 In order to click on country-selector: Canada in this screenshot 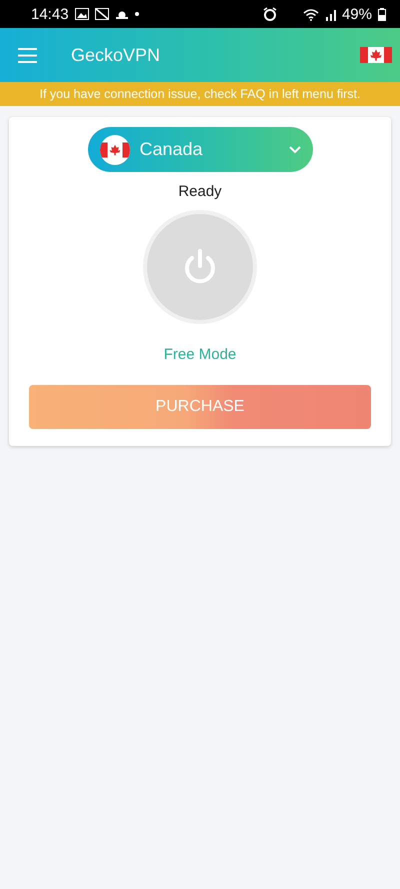, I will do `click(200, 149)`.